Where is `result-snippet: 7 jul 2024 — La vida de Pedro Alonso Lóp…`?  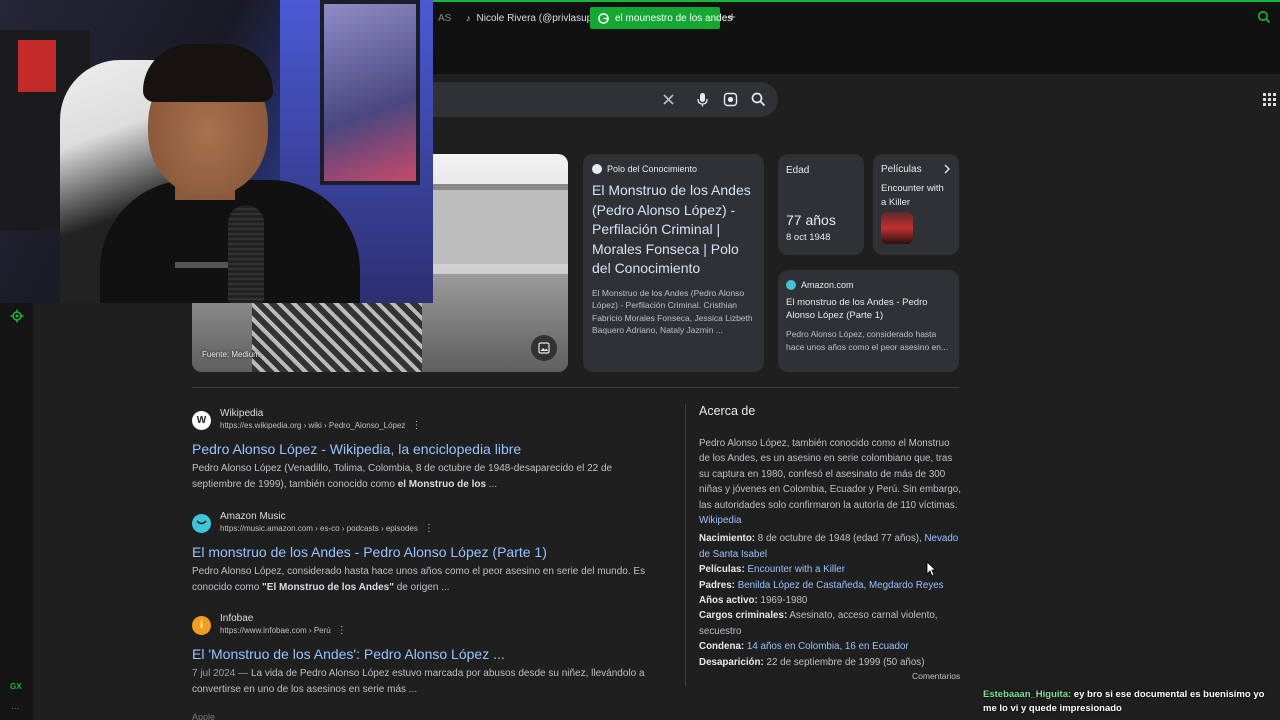
result-snippet: 7 jul 2024 — La vida de Pedro Alonso Lóp… is located at coordinates (427, 681).